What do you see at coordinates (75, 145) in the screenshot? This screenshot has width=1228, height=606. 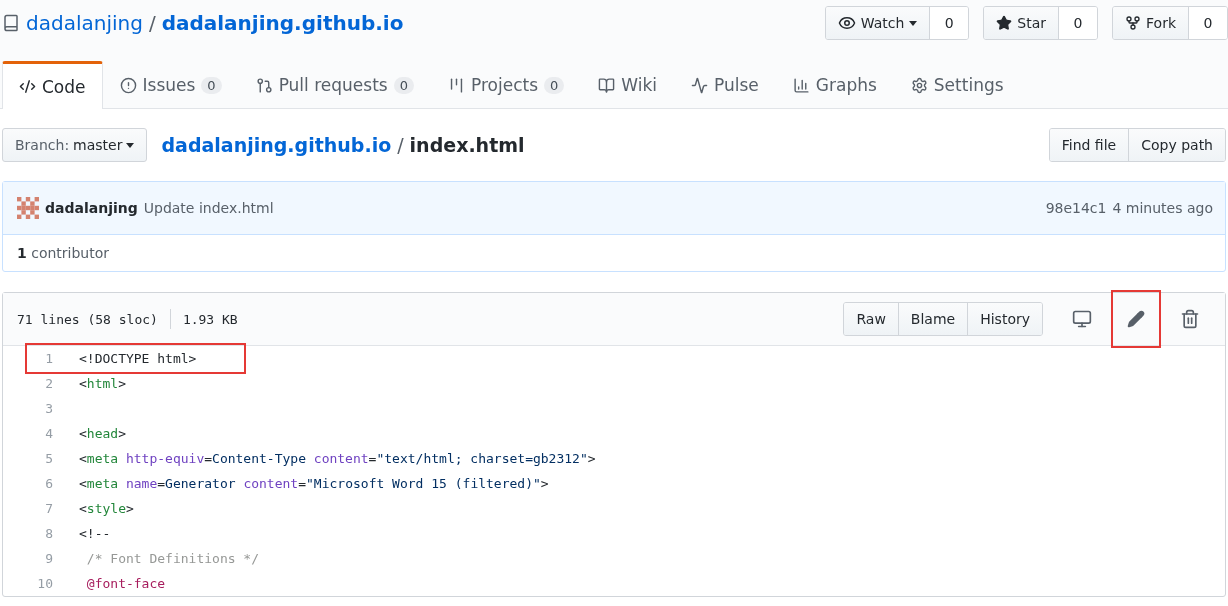 I see `branch-button: Branch: master` at bounding box center [75, 145].